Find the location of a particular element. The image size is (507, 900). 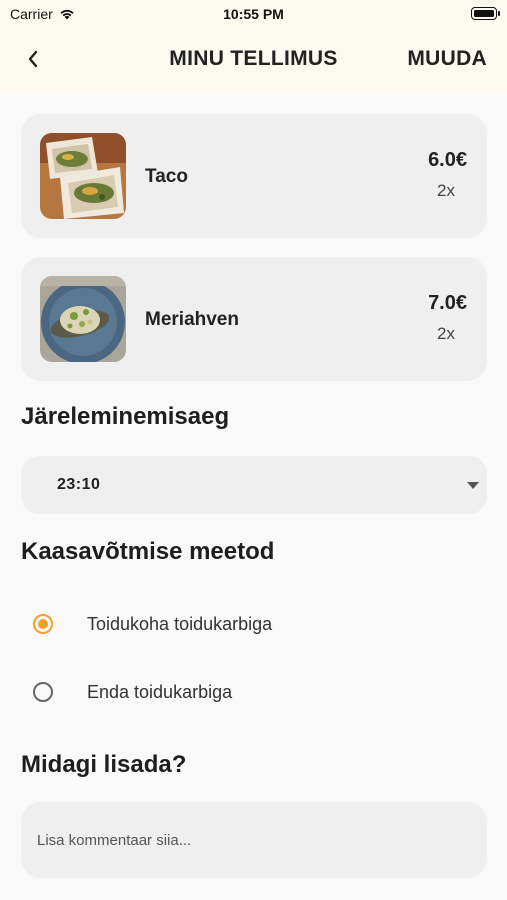

takeaway-method-heading: Kaasavõtmise meetod is located at coordinates (148, 551).